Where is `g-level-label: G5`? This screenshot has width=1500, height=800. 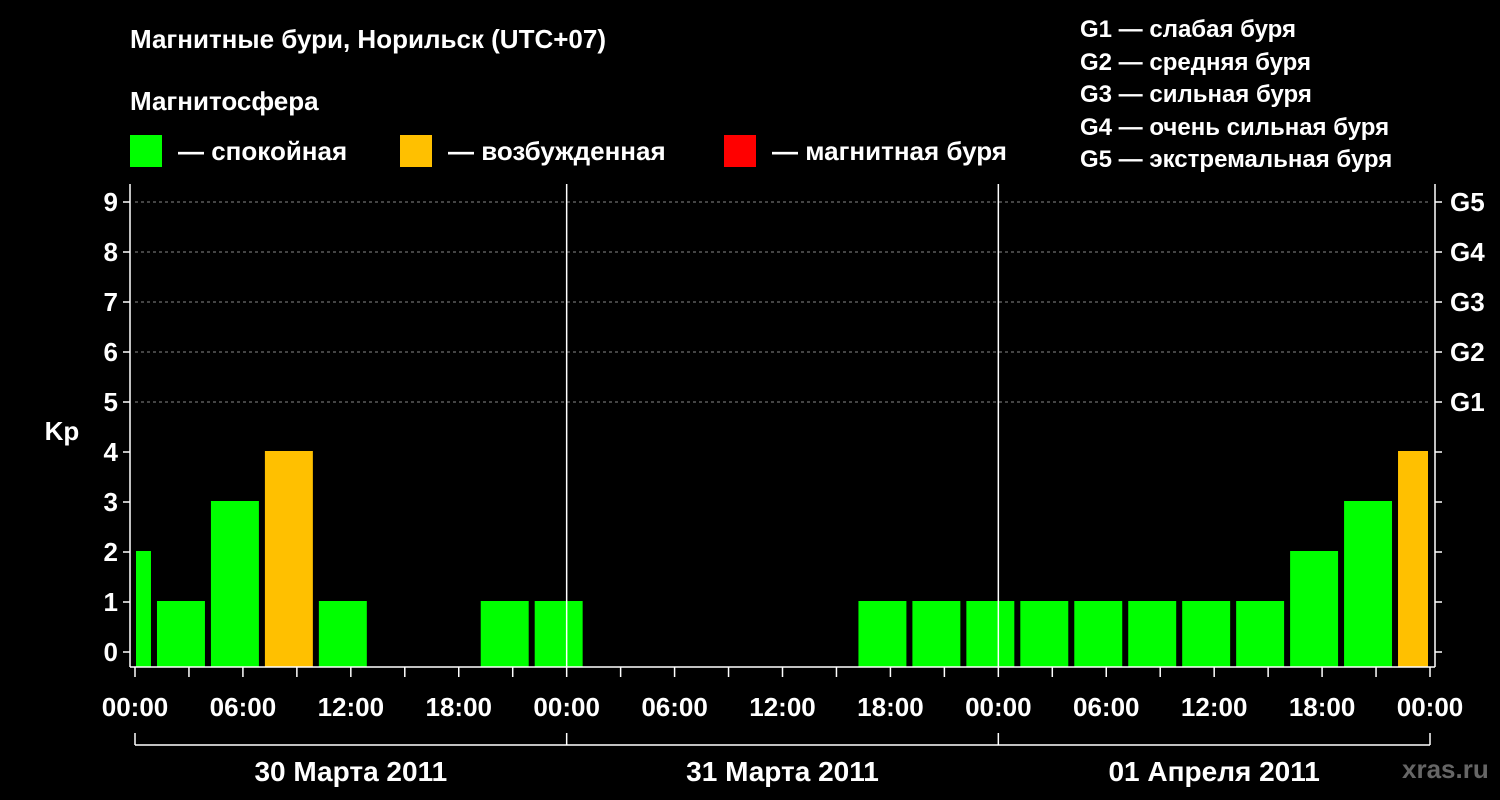
g-level-label: G5 is located at coordinates (1467, 202).